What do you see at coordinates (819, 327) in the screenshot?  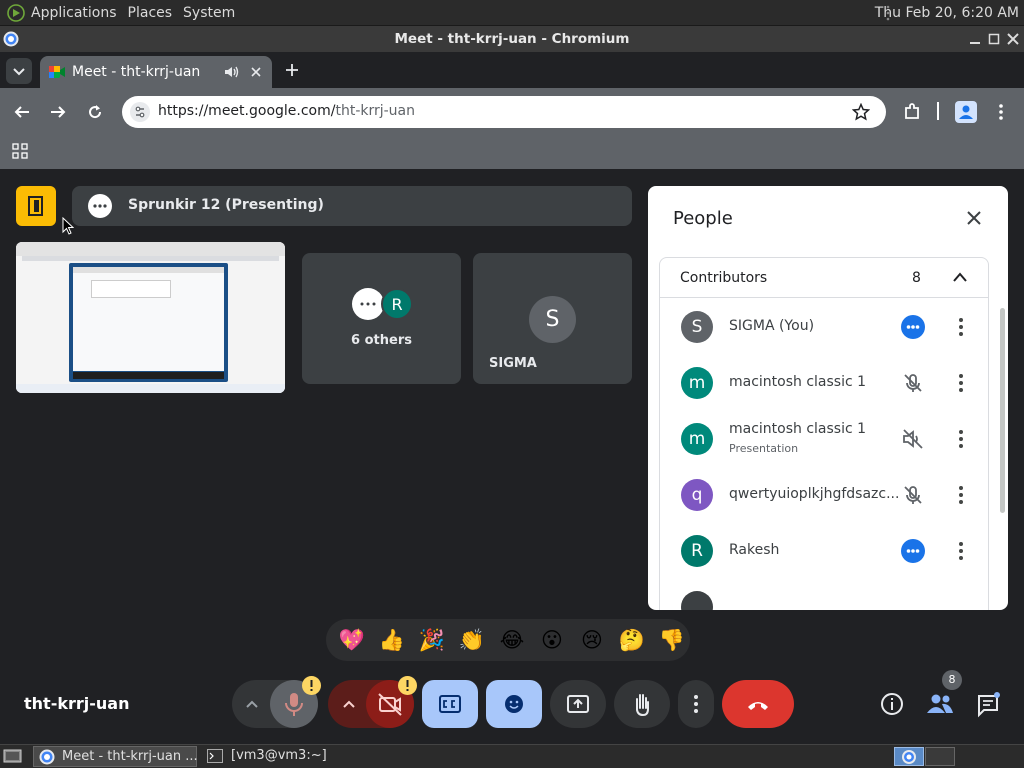 I see `participant-row: S SIGMA (You)` at bounding box center [819, 327].